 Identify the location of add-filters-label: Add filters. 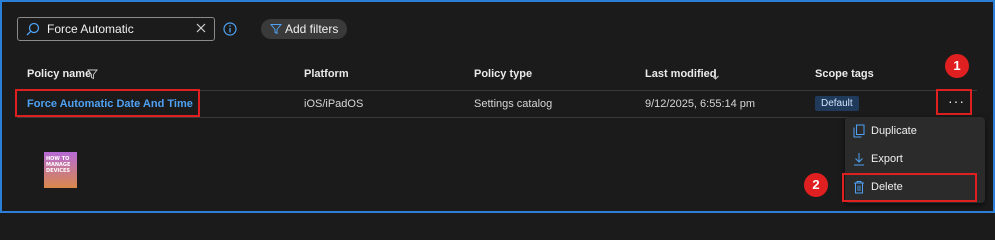
(312, 29).